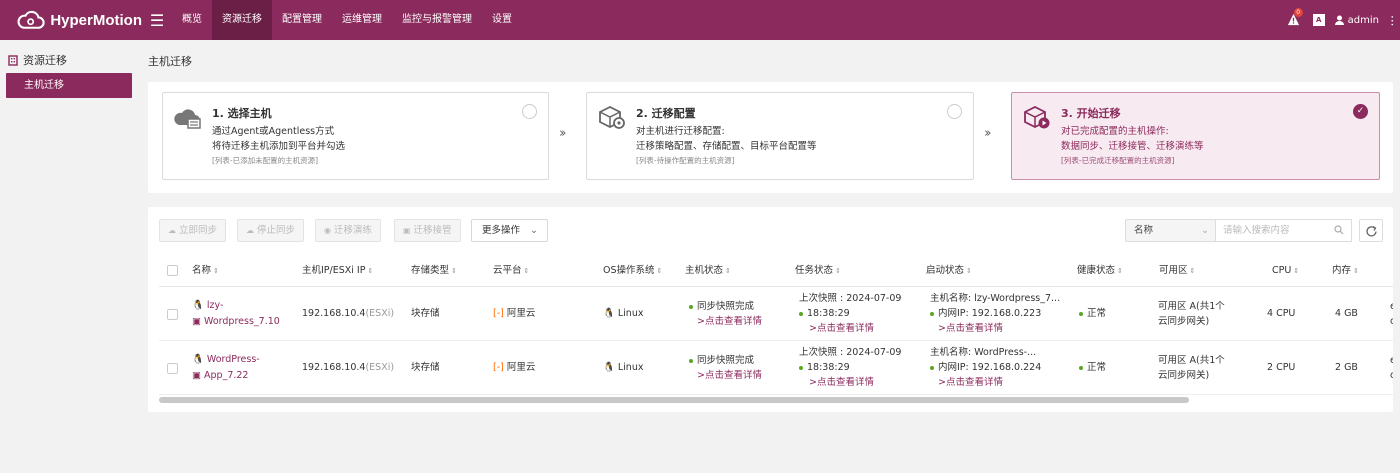 Image resolution: width=1400 pixels, height=473 pixels. I want to click on language-icon: A, so click(1318, 20).